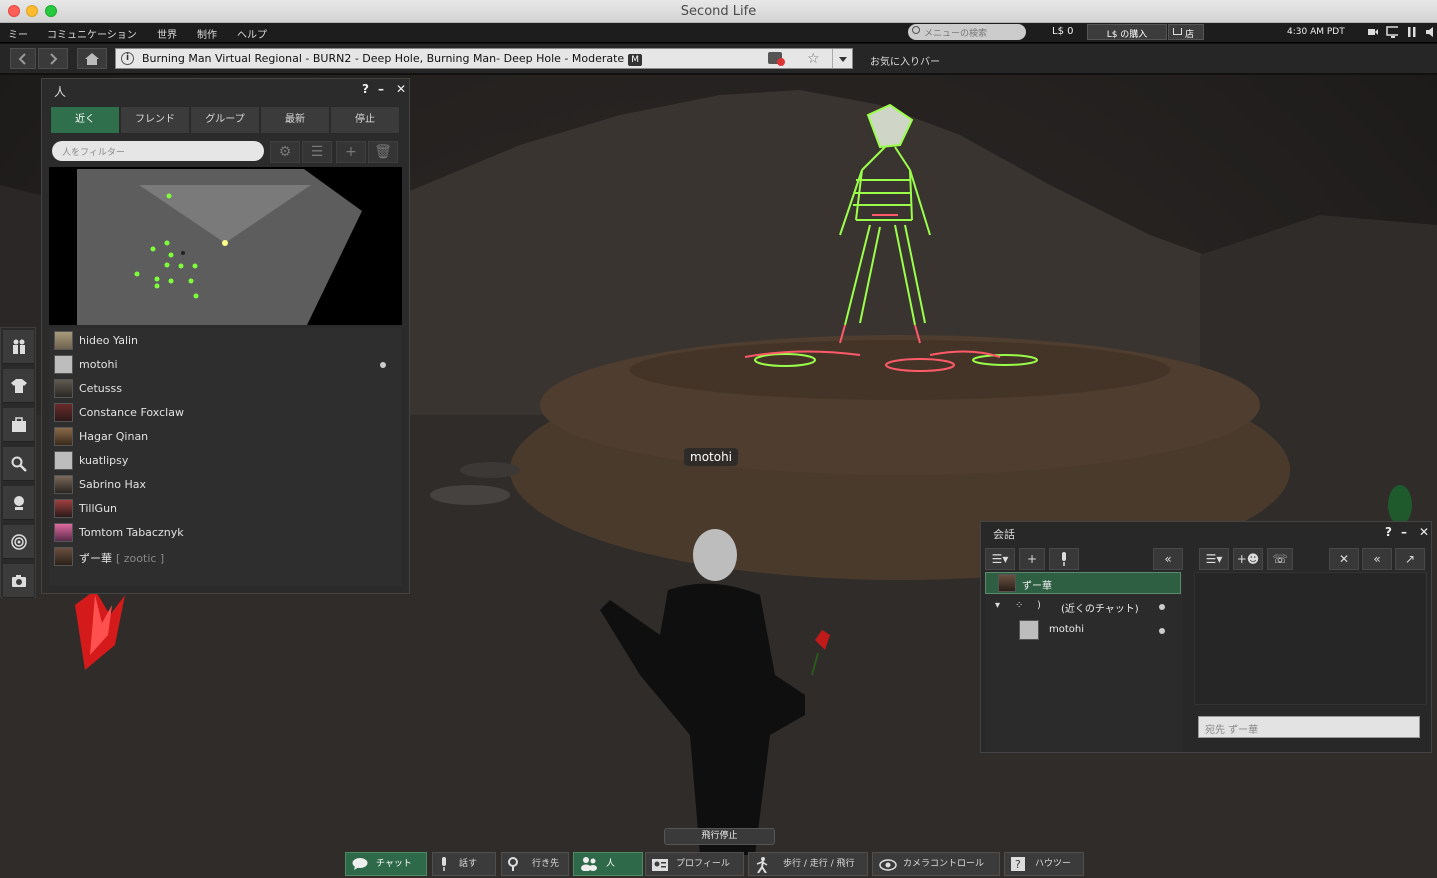  I want to click on voice-status-icon, so click(383, 365).